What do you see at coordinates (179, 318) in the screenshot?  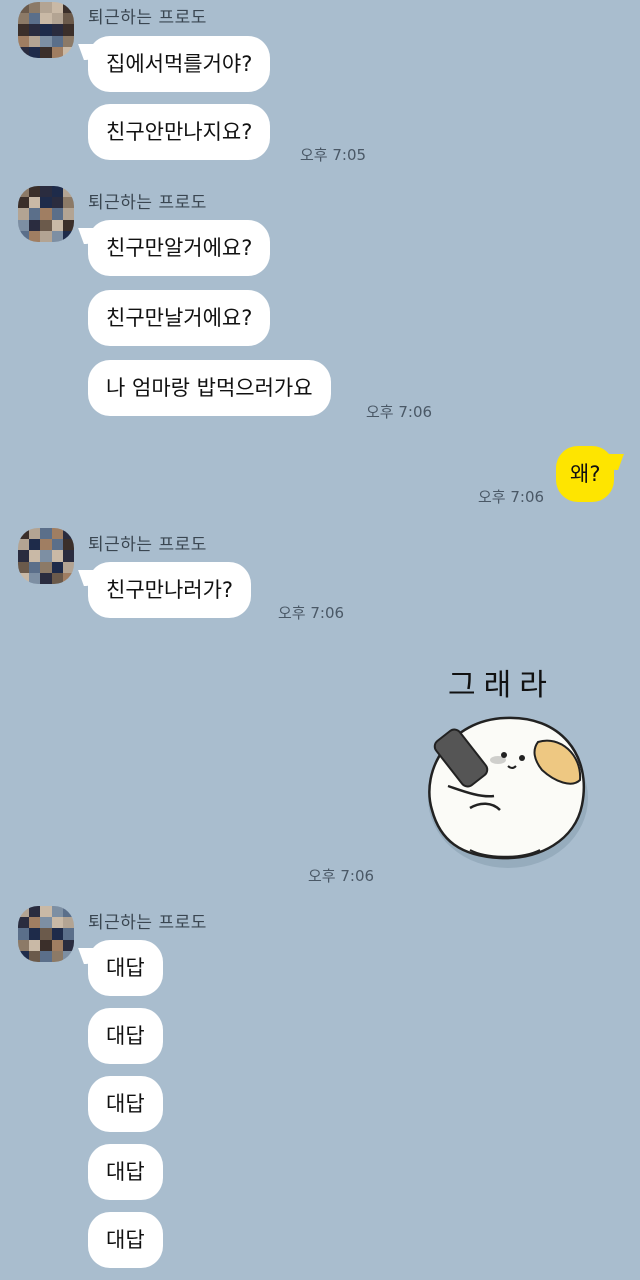 I see `message-bubble: 친구만날거에요?` at bounding box center [179, 318].